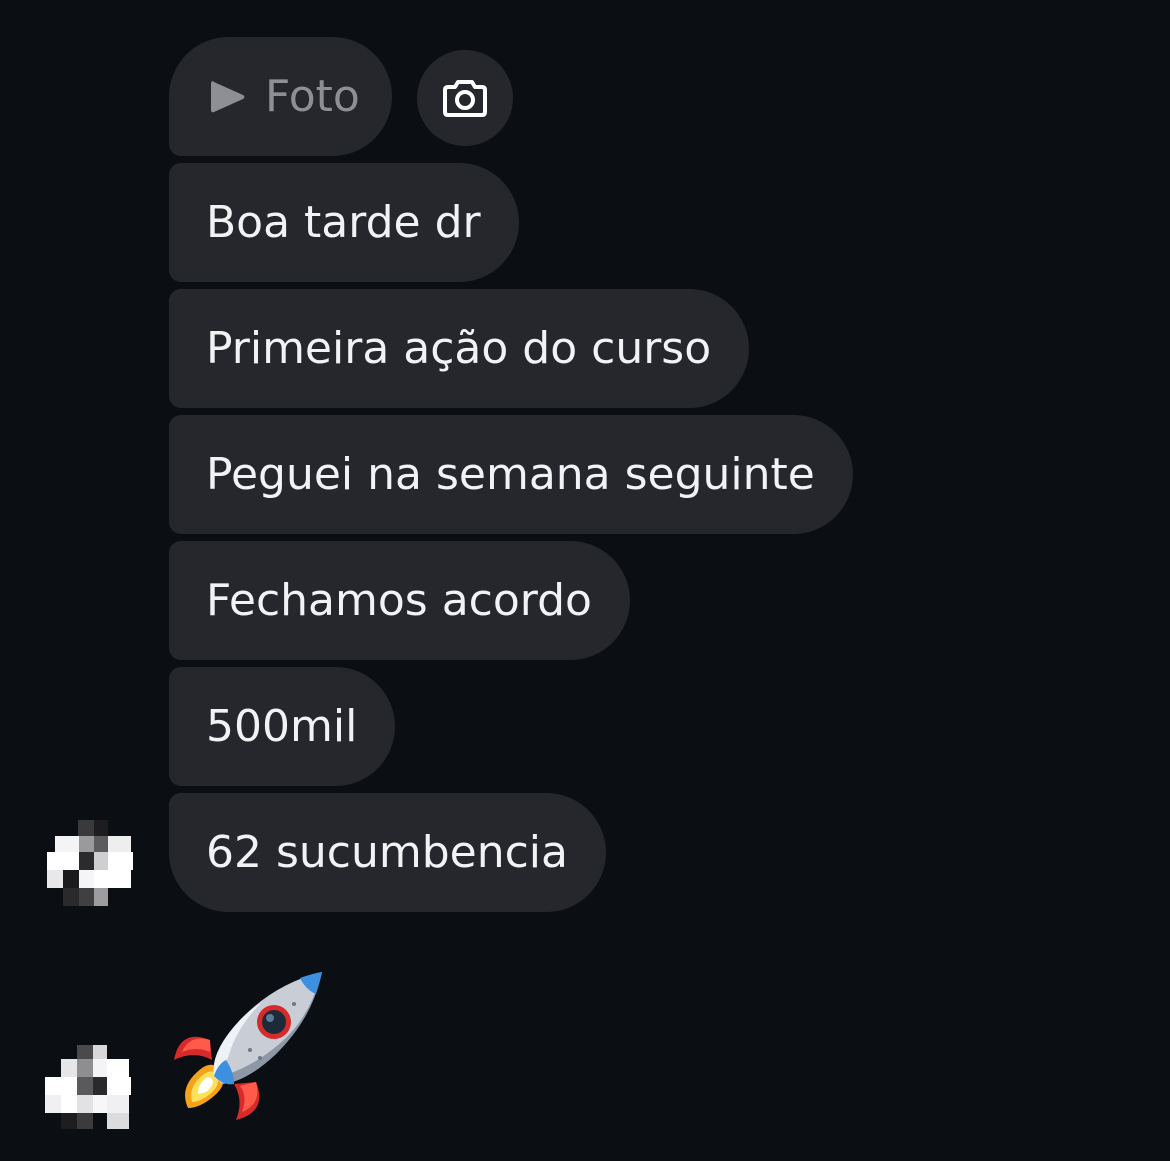 Image resolution: width=1170 pixels, height=1161 pixels. What do you see at coordinates (459, 348) in the screenshot?
I see `message-bubble: Primeira ação do curso` at bounding box center [459, 348].